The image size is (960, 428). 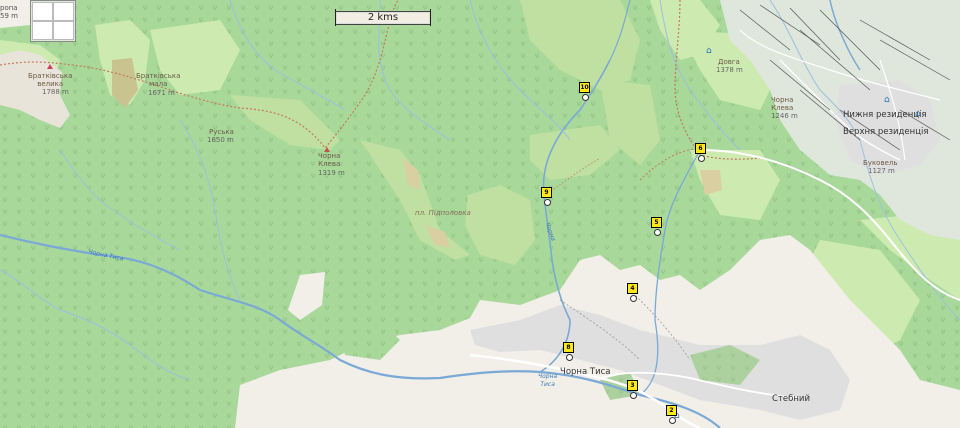 What do you see at coordinates (881, 171) in the screenshot?
I see `label-bukovel-elev: 1127 m` at bounding box center [881, 171].